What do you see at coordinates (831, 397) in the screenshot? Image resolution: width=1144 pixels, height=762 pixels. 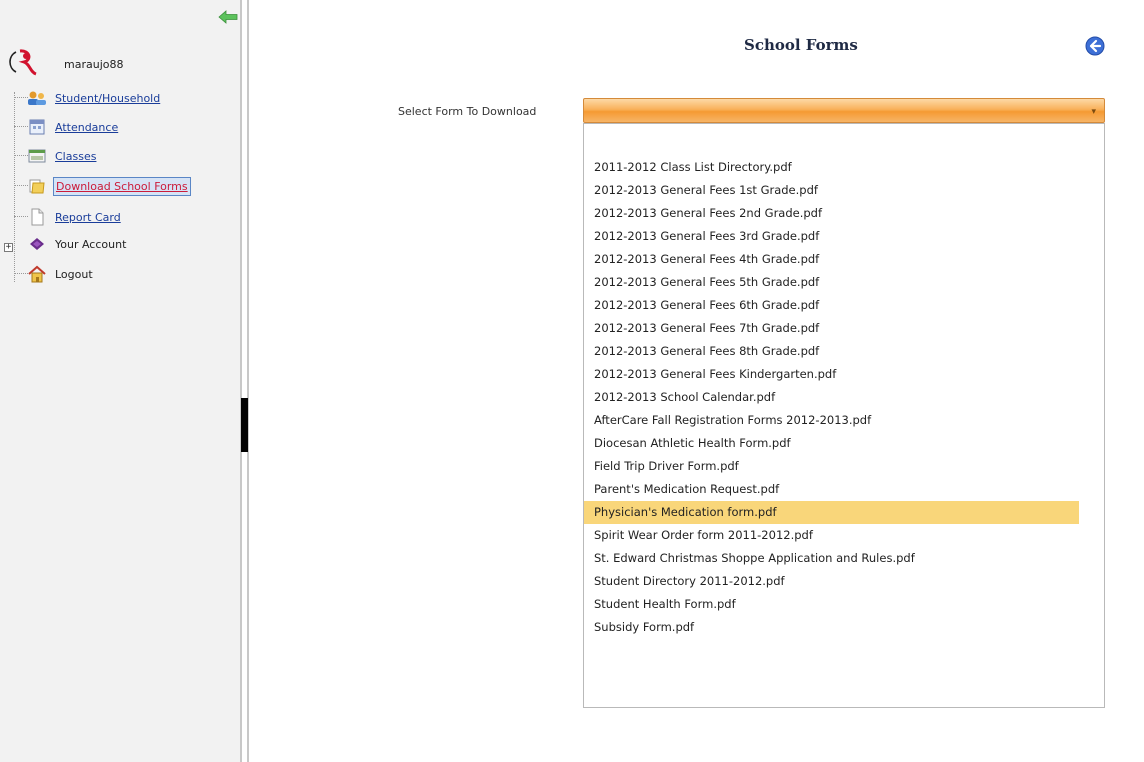 I see `form-option: 2012-2013 School Calendar.pdf` at bounding box center [831, 397].